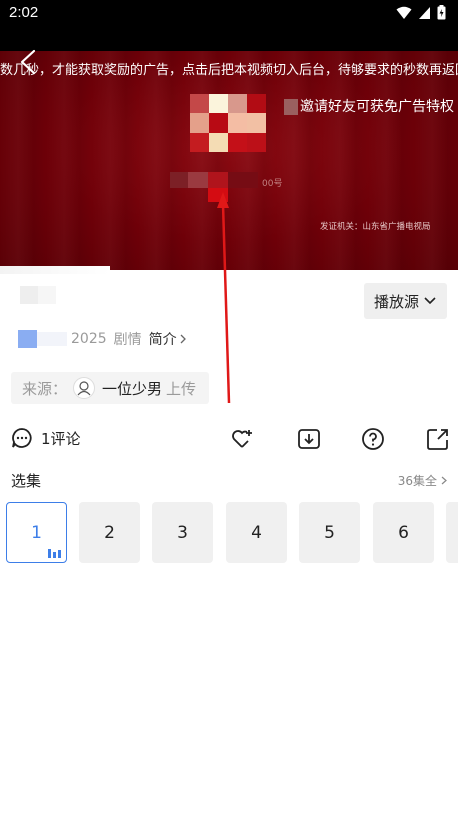  What do you see at coordinates (229, 13) in the screenshot?
I see `status-bar: 2:02` at bounding box center [229, 13].